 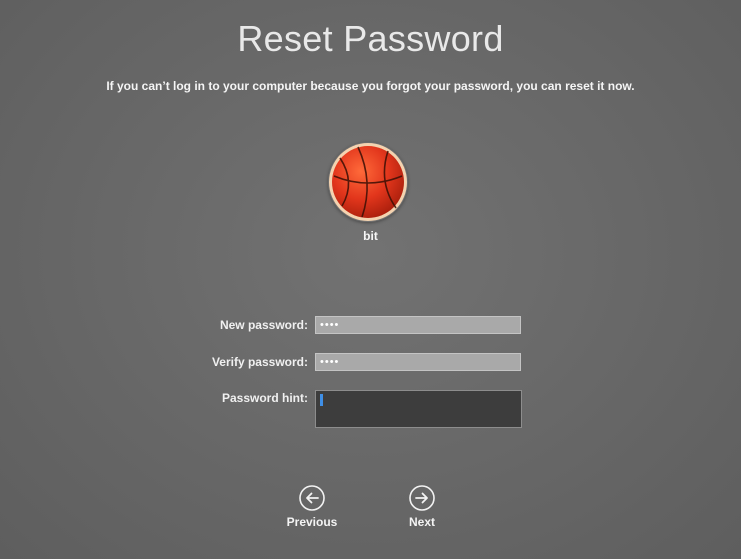 What do you see at coordinates (263, 325) in the screenshot?
I see `new-password-label: New password:` at bounding box center [263, 325].